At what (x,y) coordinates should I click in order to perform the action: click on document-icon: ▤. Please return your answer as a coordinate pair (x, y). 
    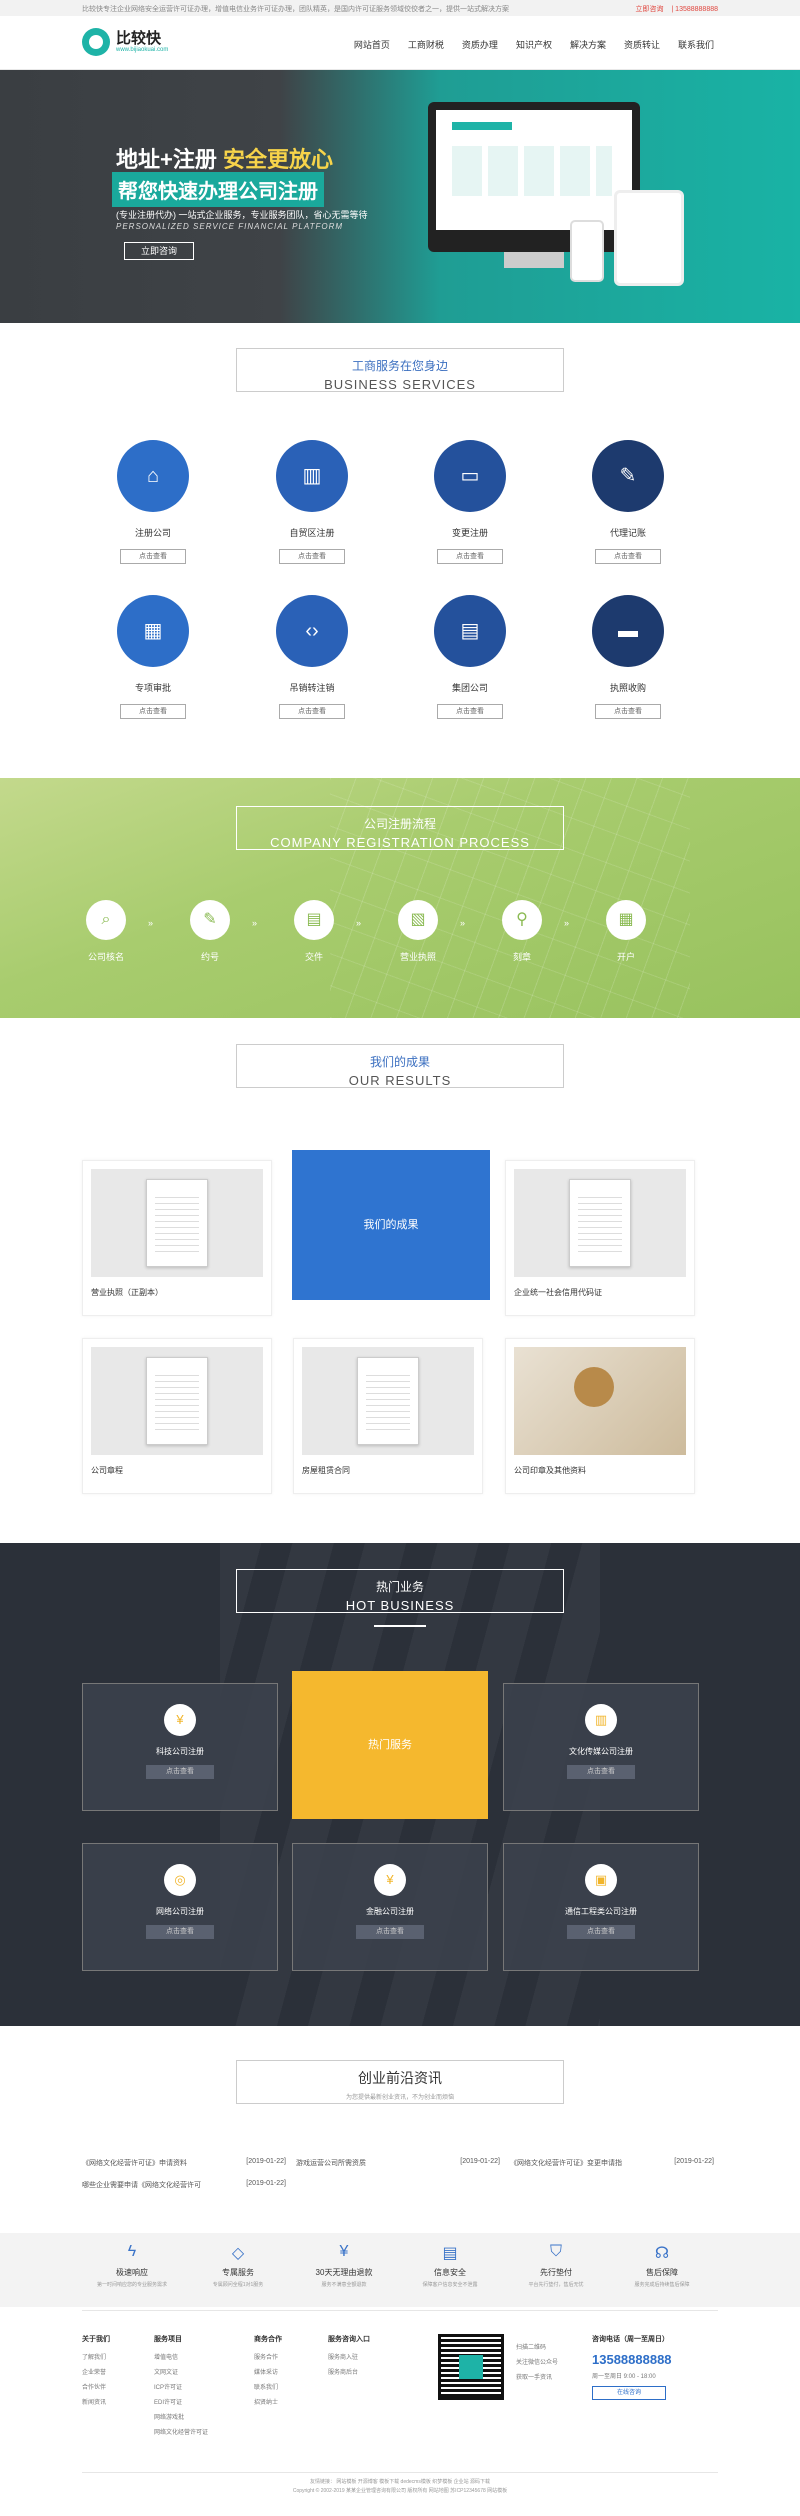
    Looking at the image, I should click on (314, 920).